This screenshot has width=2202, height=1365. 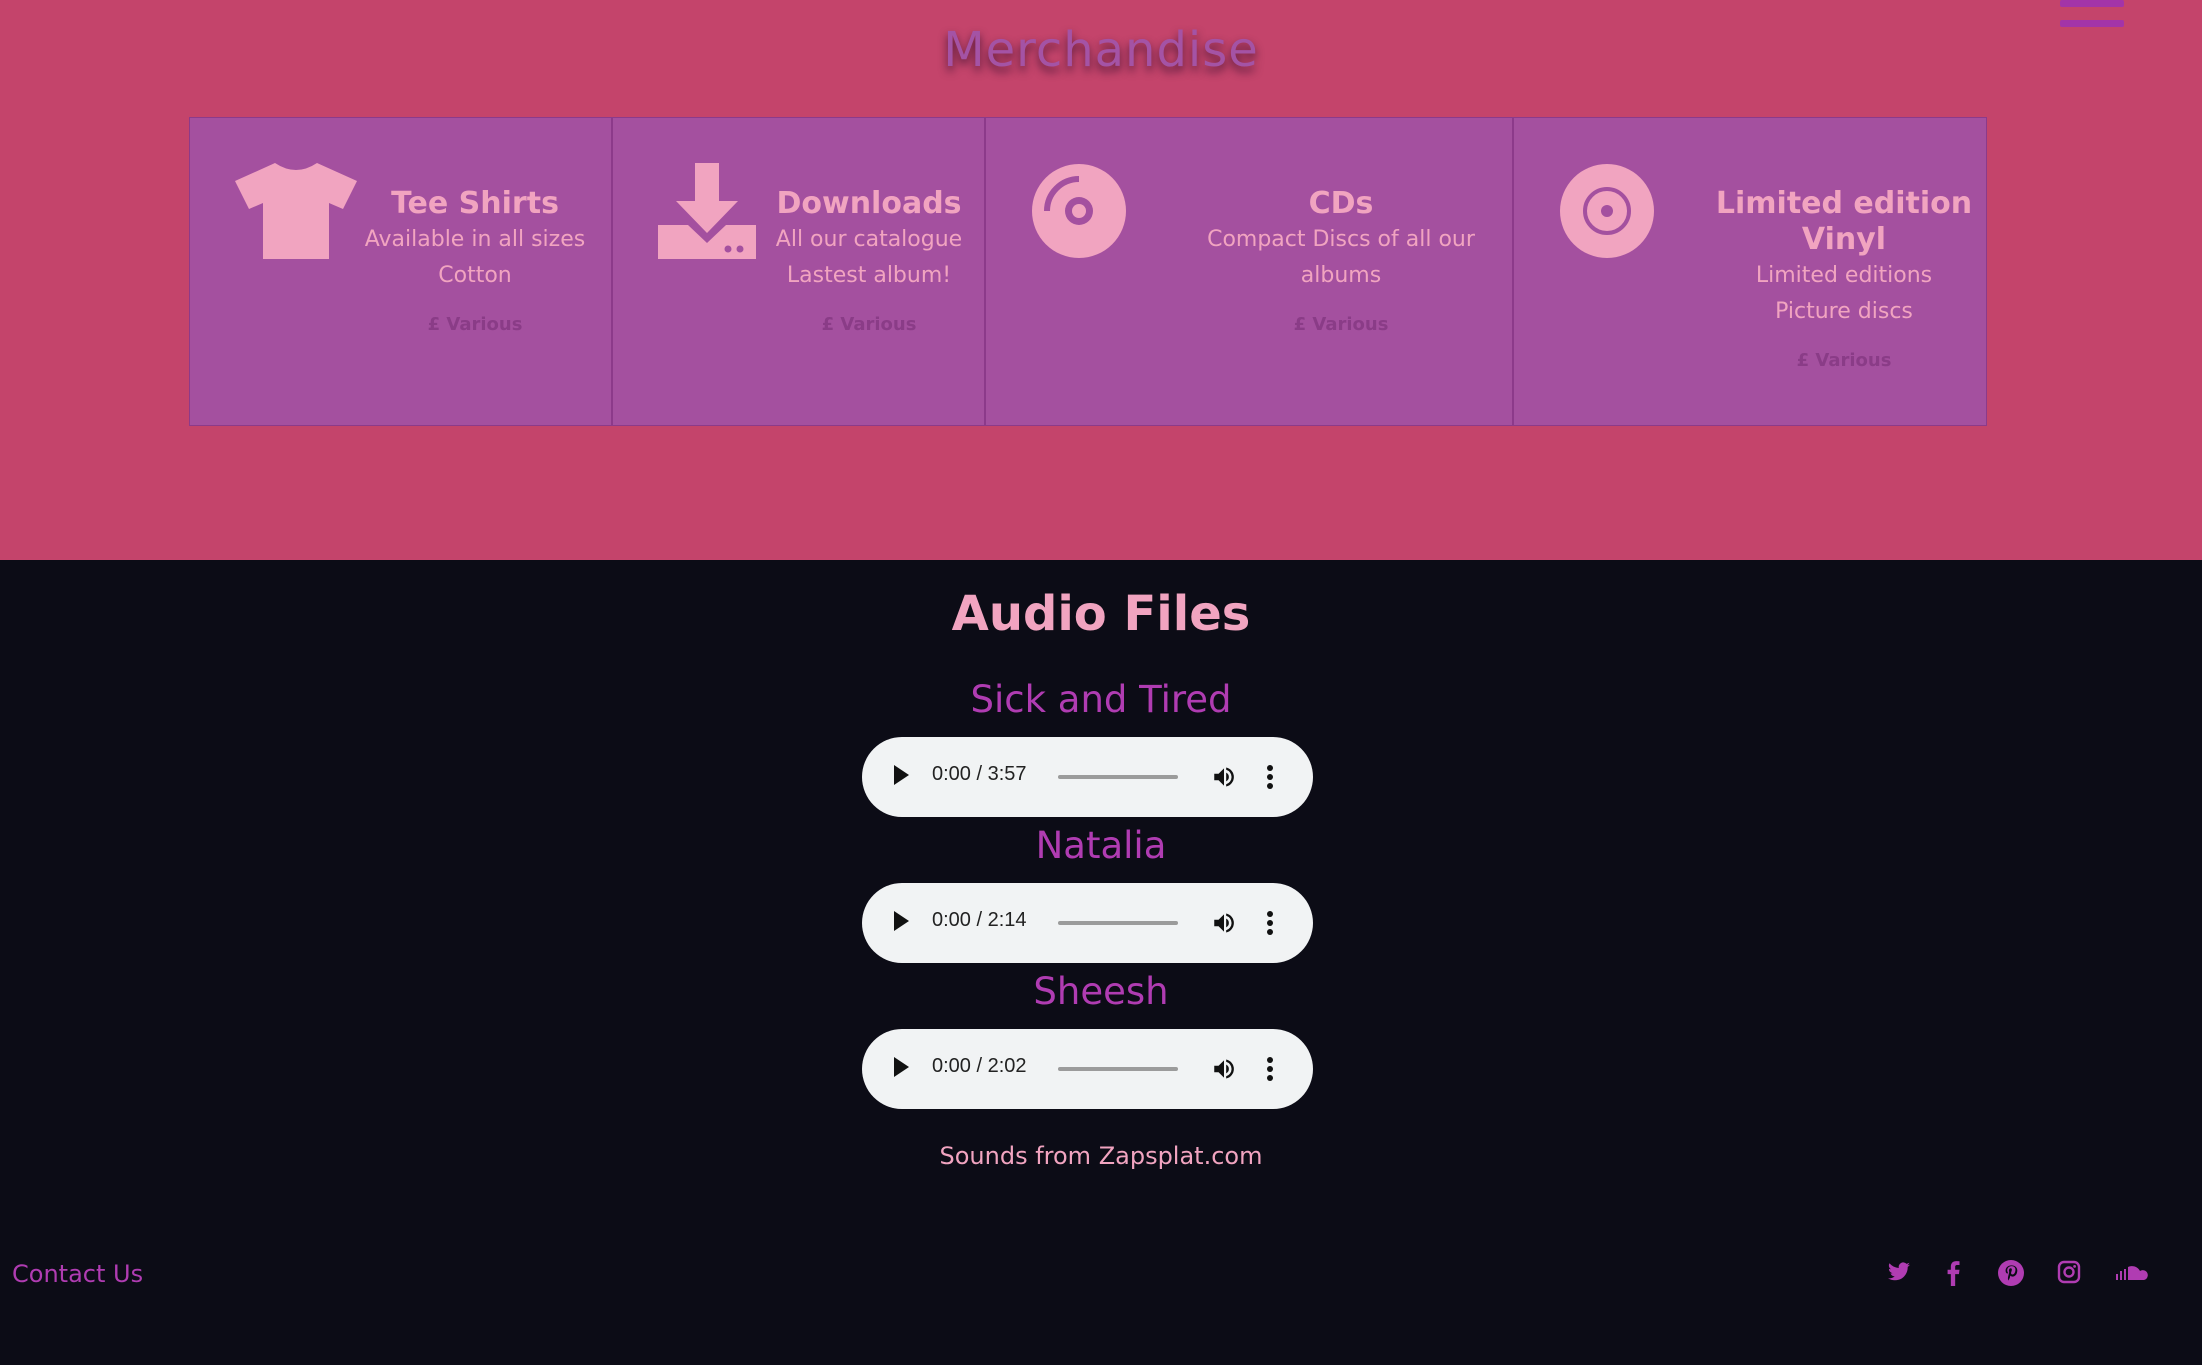 What do you see at coordinates (869, 275) in the screenshot?
I see `card-line: Lastest album!` at bounding box center [869, 275].